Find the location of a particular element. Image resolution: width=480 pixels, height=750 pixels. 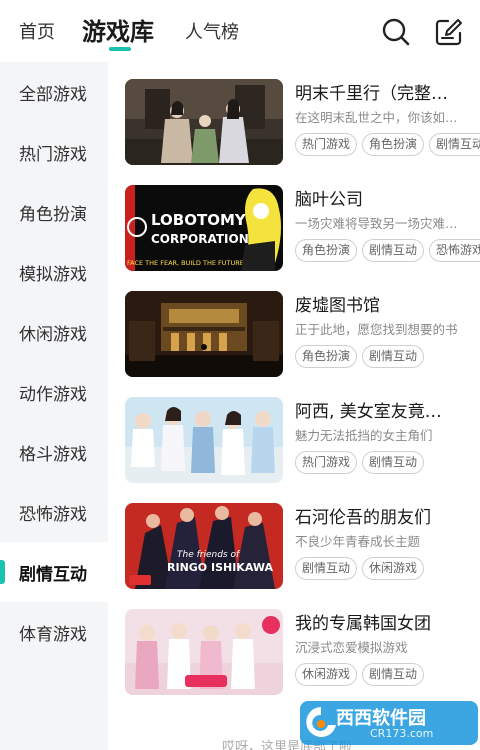

game-tags: 角色扮演 剧情互动 恐怖游戏 is located at coordinates (387, 252).